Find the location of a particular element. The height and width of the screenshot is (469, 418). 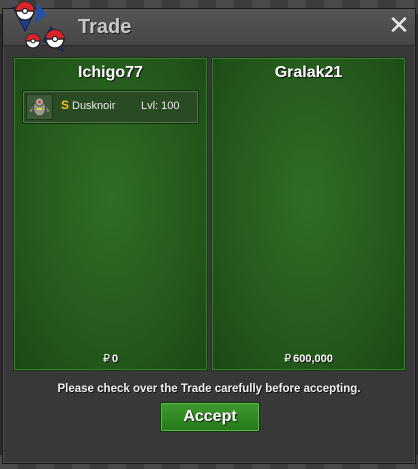

shiny-mark: S is located at coordinates (65, 105).